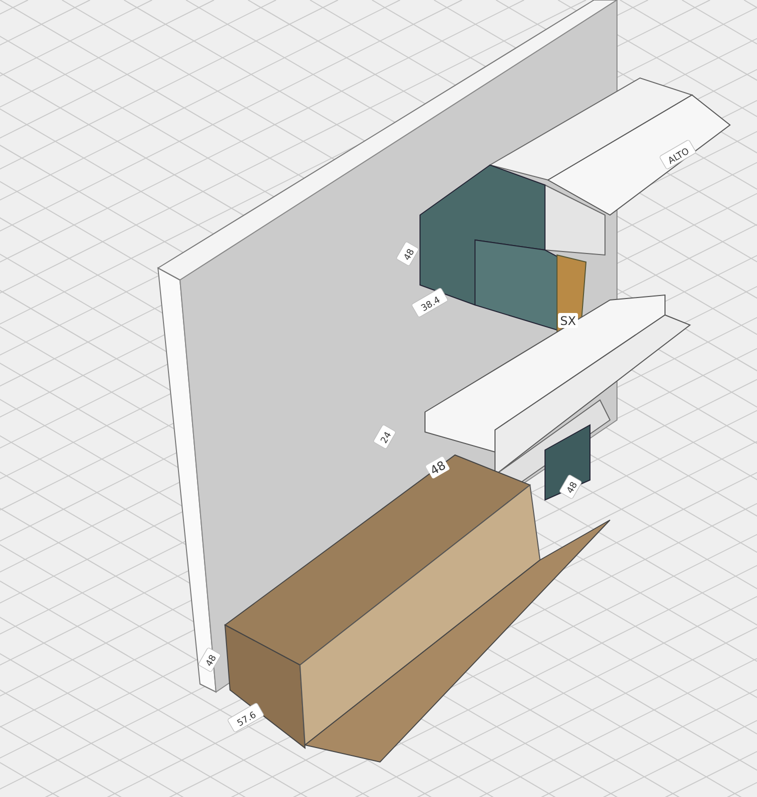 The image size is (757, 797). What do you see at coordinates (437, 468) in the screenshot?
I see `door-tag: 48` at bounding box center [437, 468].